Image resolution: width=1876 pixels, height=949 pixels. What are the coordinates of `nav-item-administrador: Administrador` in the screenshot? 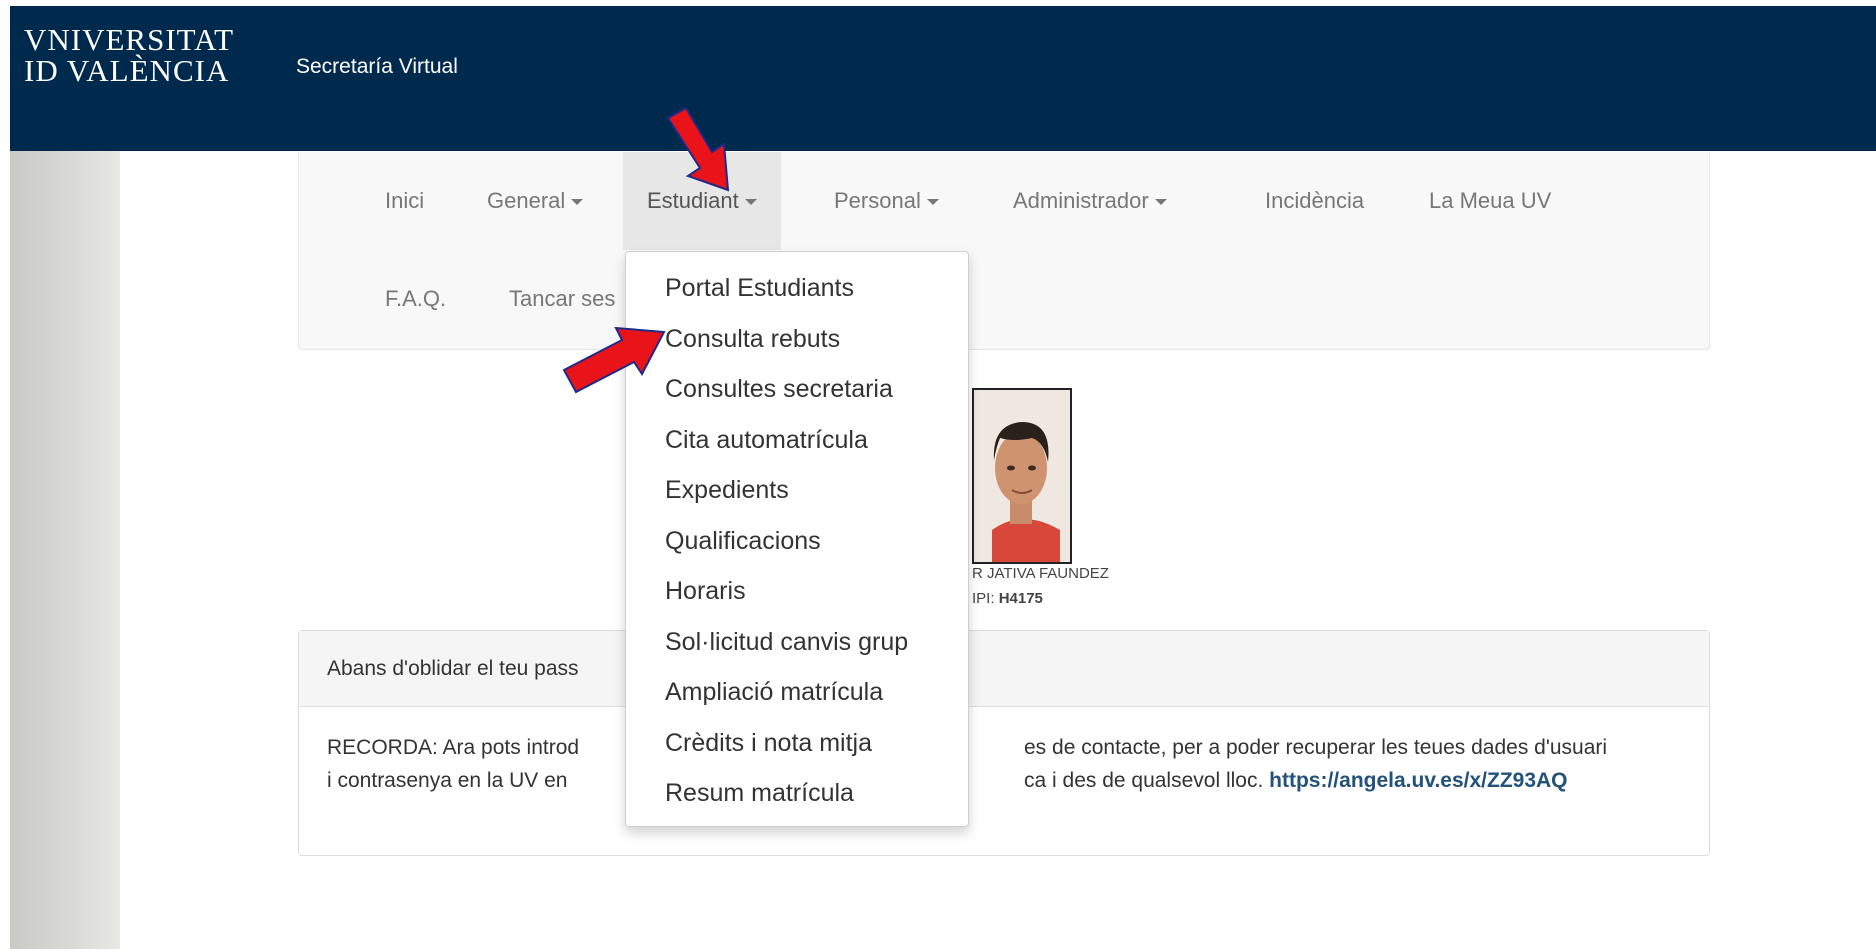 It's located at (1090, 201).